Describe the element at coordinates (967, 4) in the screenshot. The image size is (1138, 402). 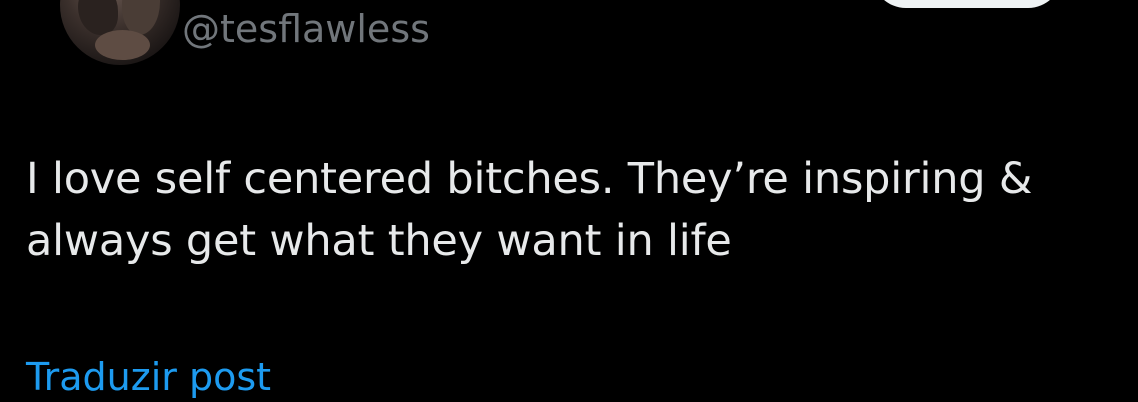
I see `follow-button` at that location.